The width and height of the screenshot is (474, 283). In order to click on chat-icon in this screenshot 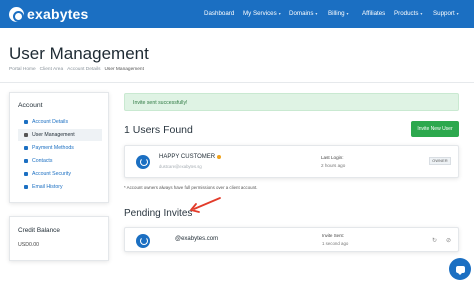, I will do `click(460, 270)`.